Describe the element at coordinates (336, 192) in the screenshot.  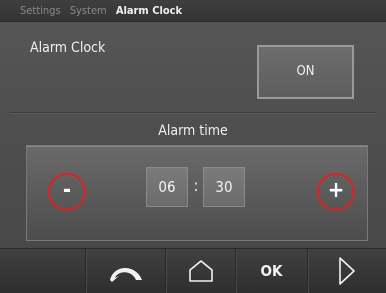
I see `increment-button: +` at that location.